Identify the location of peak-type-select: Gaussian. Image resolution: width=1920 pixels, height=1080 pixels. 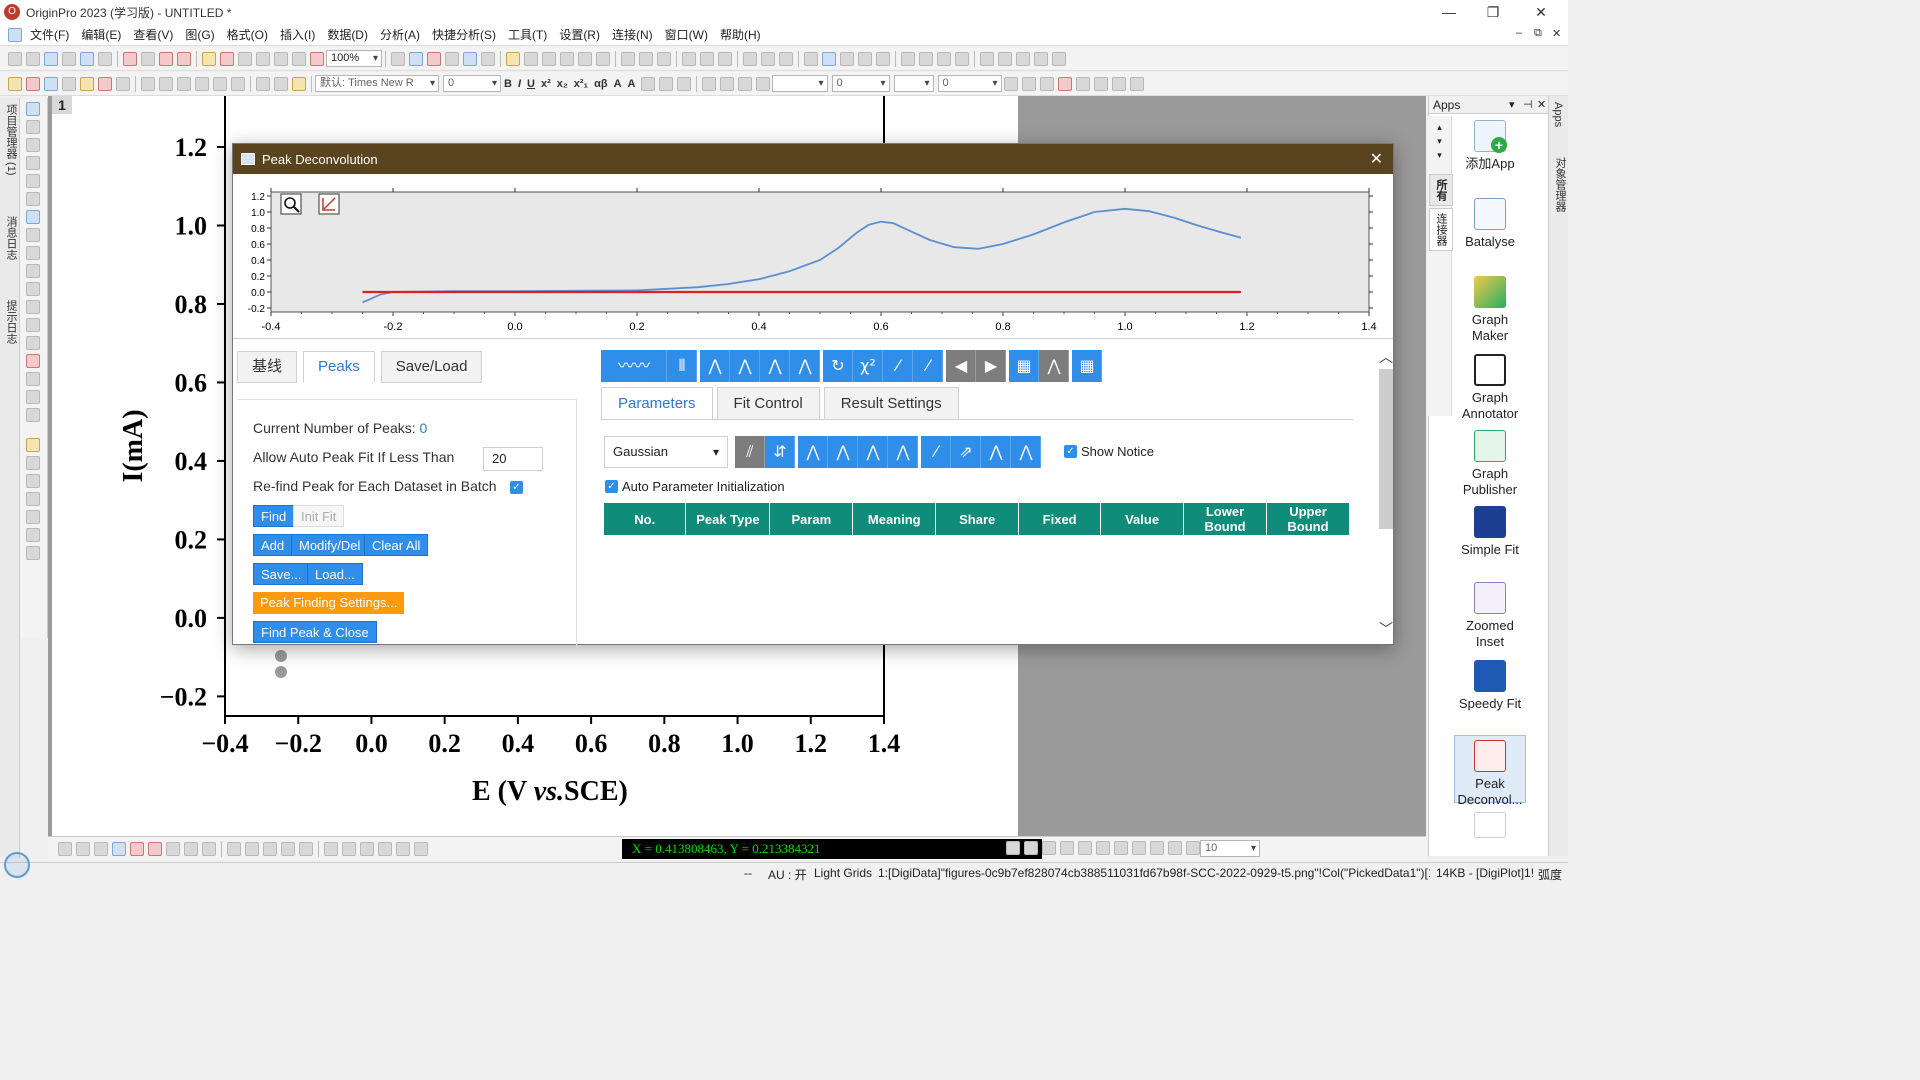
(666, 452).